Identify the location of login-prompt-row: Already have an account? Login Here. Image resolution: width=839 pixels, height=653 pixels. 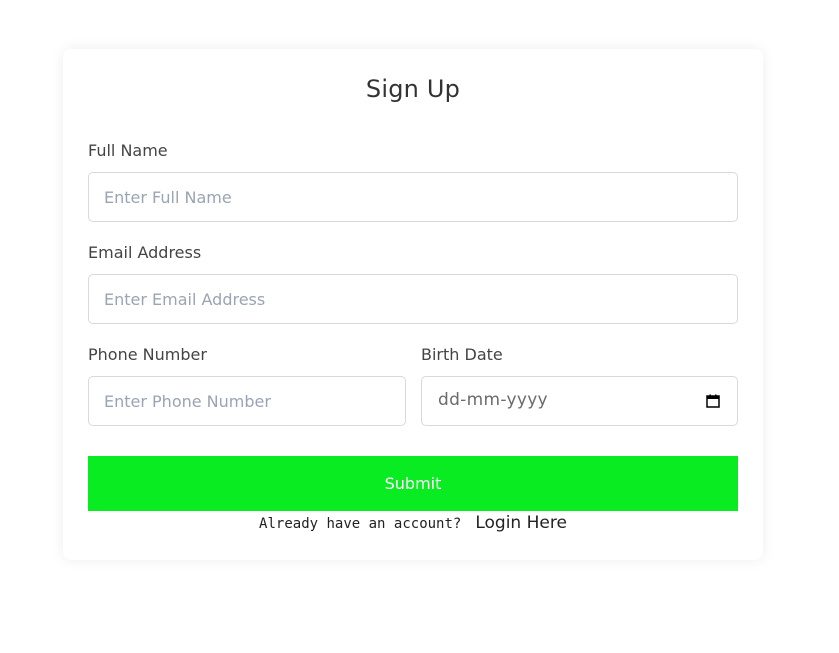
(413, 523).